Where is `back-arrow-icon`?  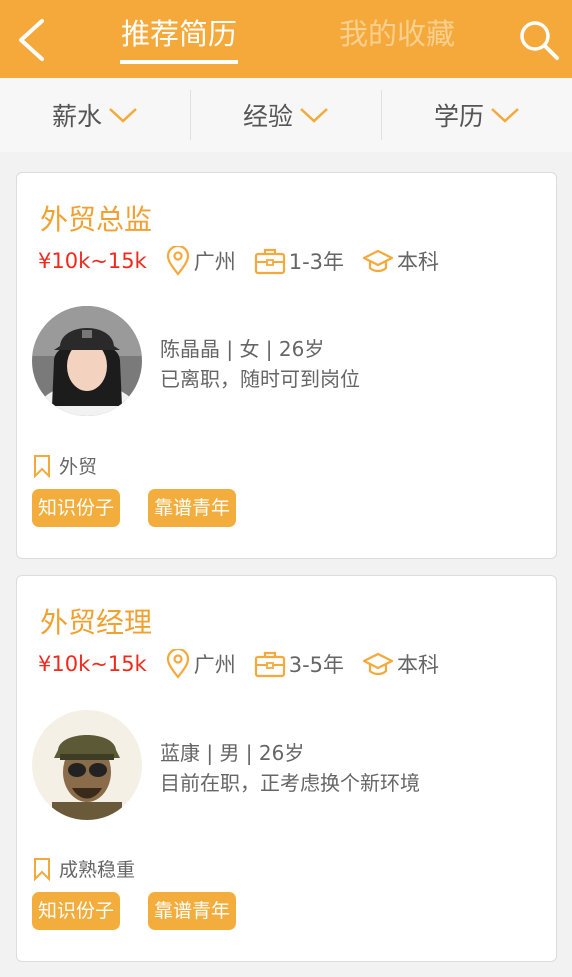
back-arrow-icon is located at coordinates (32, 40).